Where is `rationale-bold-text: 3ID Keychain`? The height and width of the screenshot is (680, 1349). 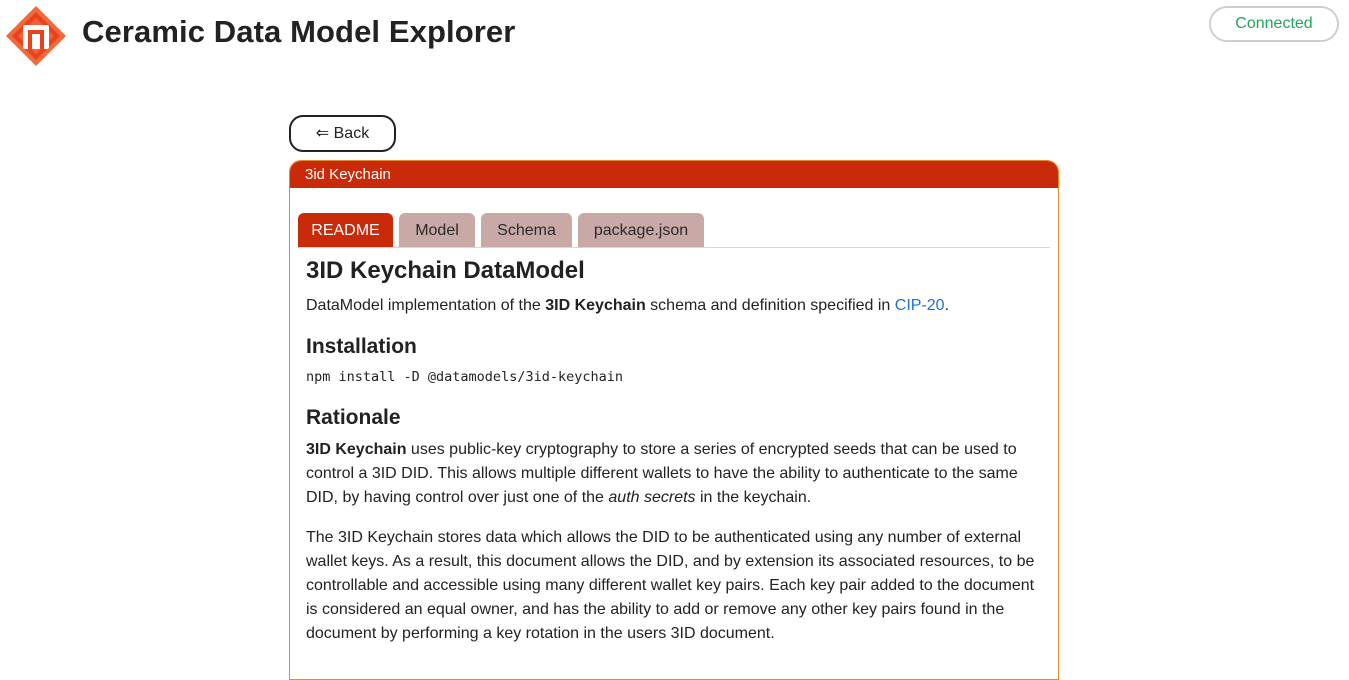 rationale-bold-text: 3ID Keychain is located at coordinates (356, 449).